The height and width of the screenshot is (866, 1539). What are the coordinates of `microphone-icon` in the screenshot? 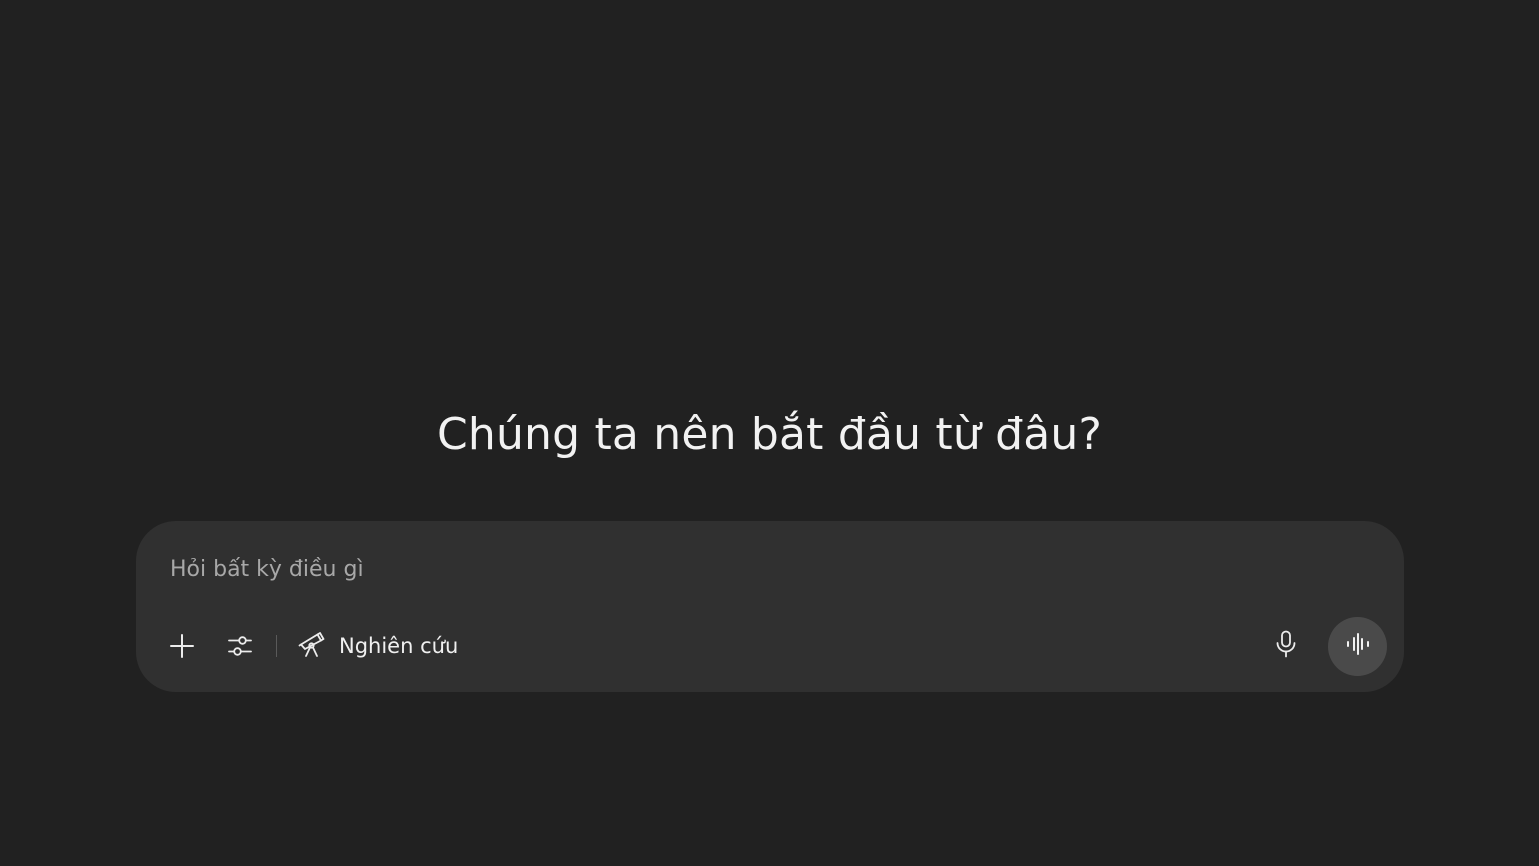 It's located at (1286, 646).